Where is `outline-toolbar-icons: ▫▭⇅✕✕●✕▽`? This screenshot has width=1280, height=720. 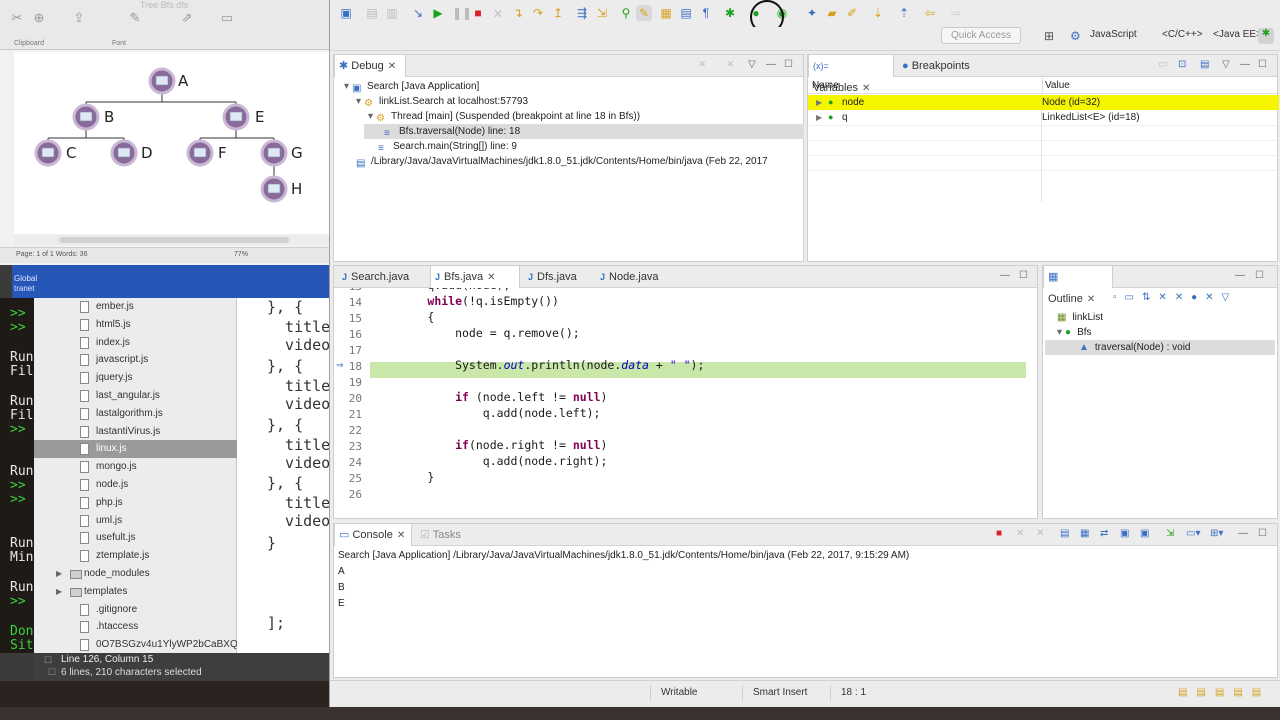 outline-toolbar-icons: ▫▭⇅✕✕●✕▽ is located at coordinates (1175, 297).